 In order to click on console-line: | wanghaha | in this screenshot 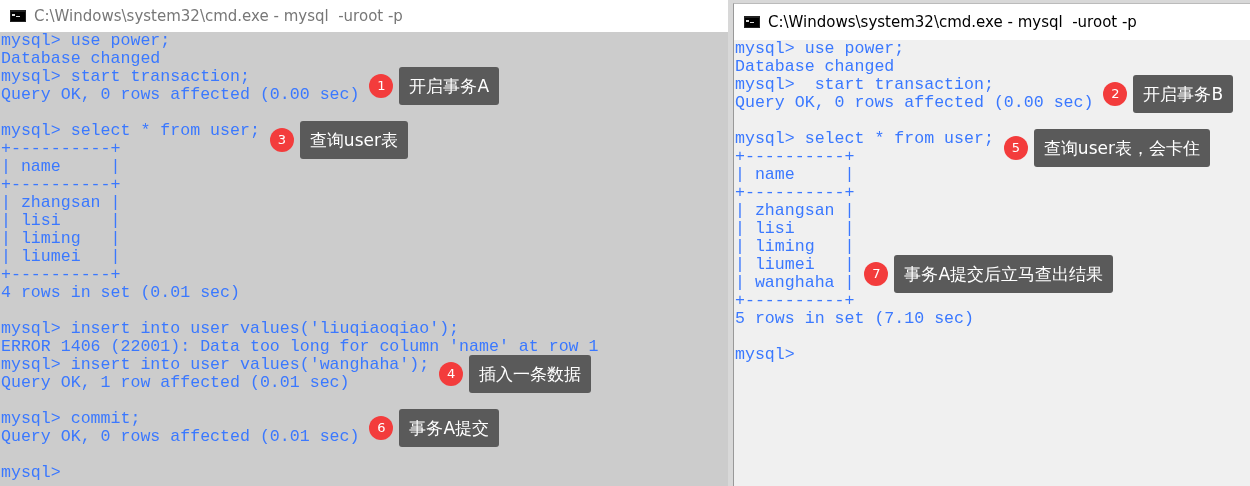, I will do `click(795, 282)`.